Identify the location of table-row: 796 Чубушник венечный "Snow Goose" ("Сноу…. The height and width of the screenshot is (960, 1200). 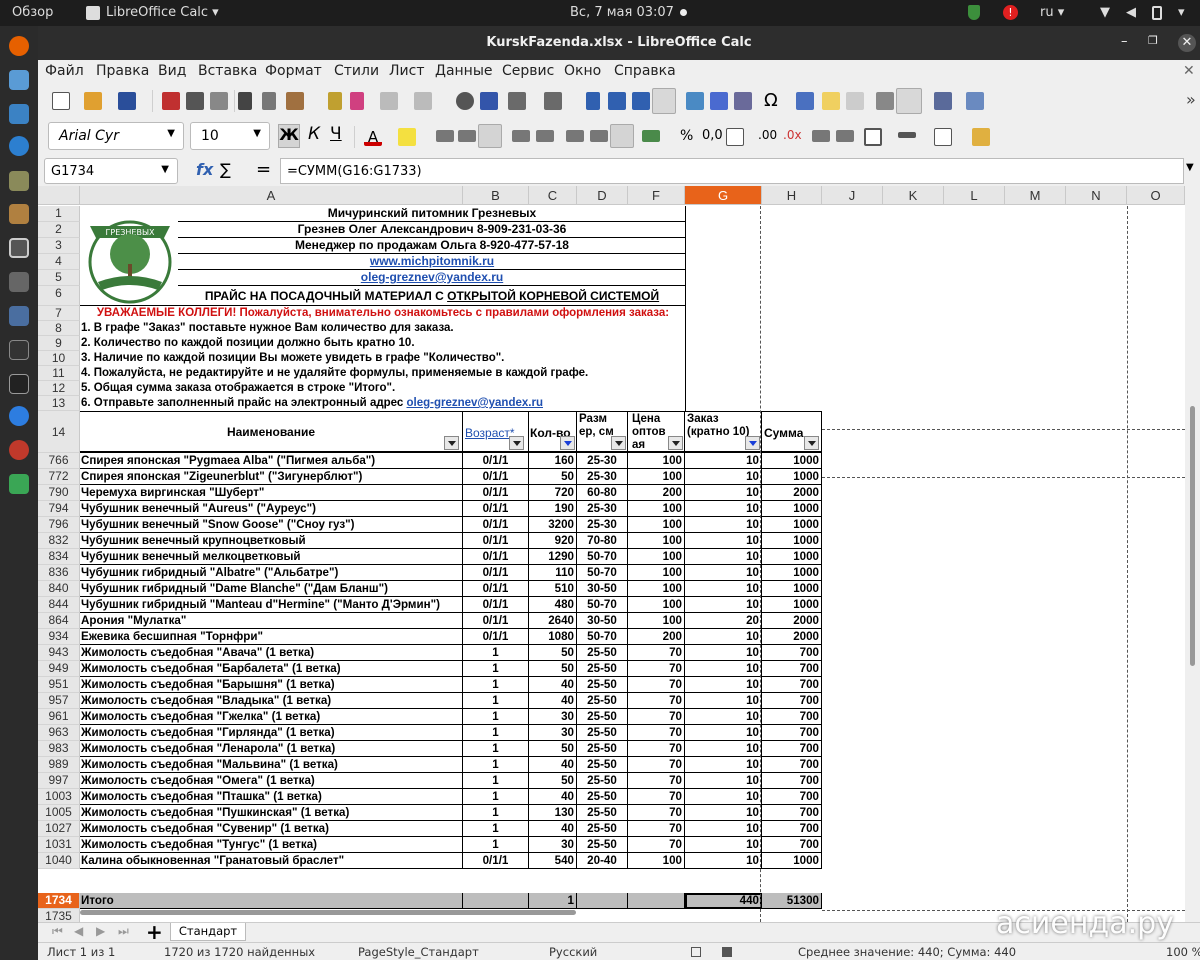
(611, 525).